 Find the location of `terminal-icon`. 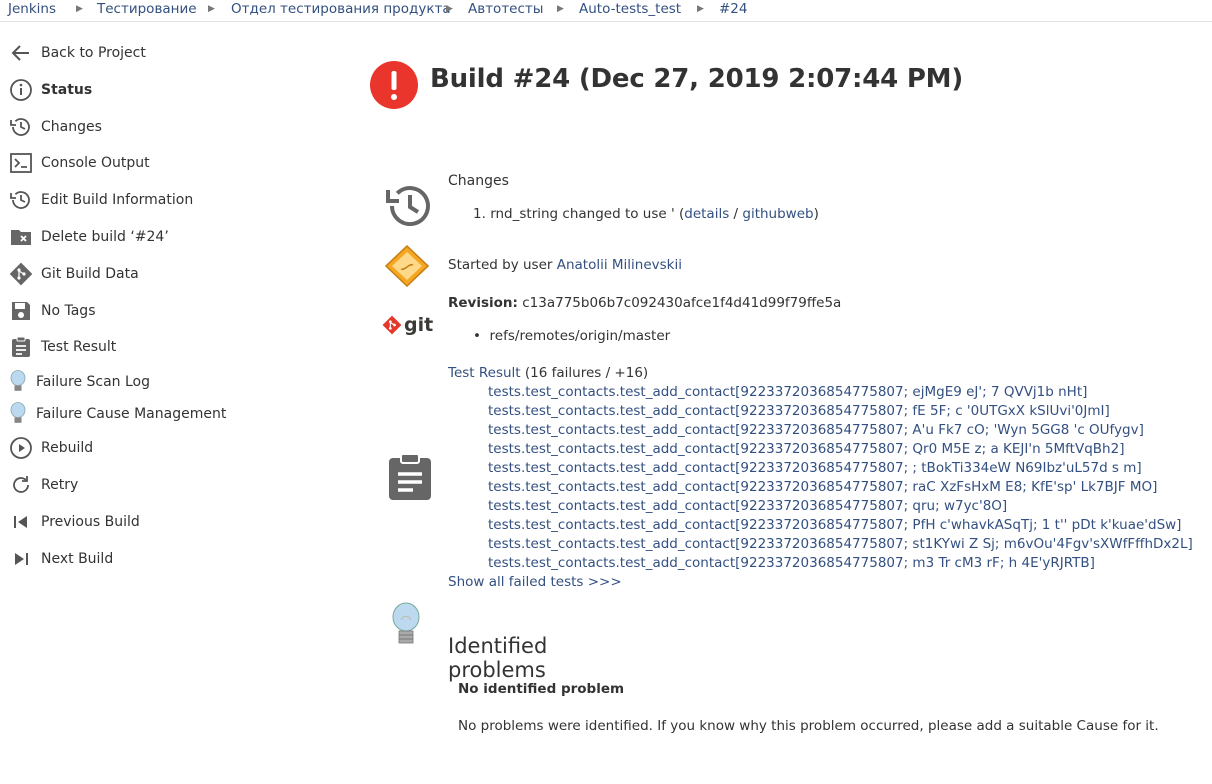

terminal-icon is located at coordinates (21, 163).